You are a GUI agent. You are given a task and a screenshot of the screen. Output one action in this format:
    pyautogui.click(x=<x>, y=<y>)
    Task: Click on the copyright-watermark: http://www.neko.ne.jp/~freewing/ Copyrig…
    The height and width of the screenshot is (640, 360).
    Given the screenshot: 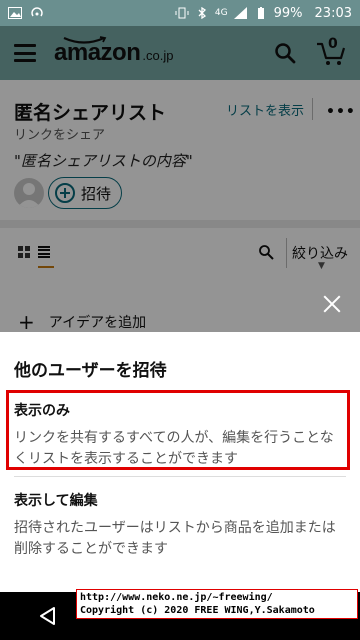 What is the action you would take?
    pyautogui.click(x=217, y=604)
    